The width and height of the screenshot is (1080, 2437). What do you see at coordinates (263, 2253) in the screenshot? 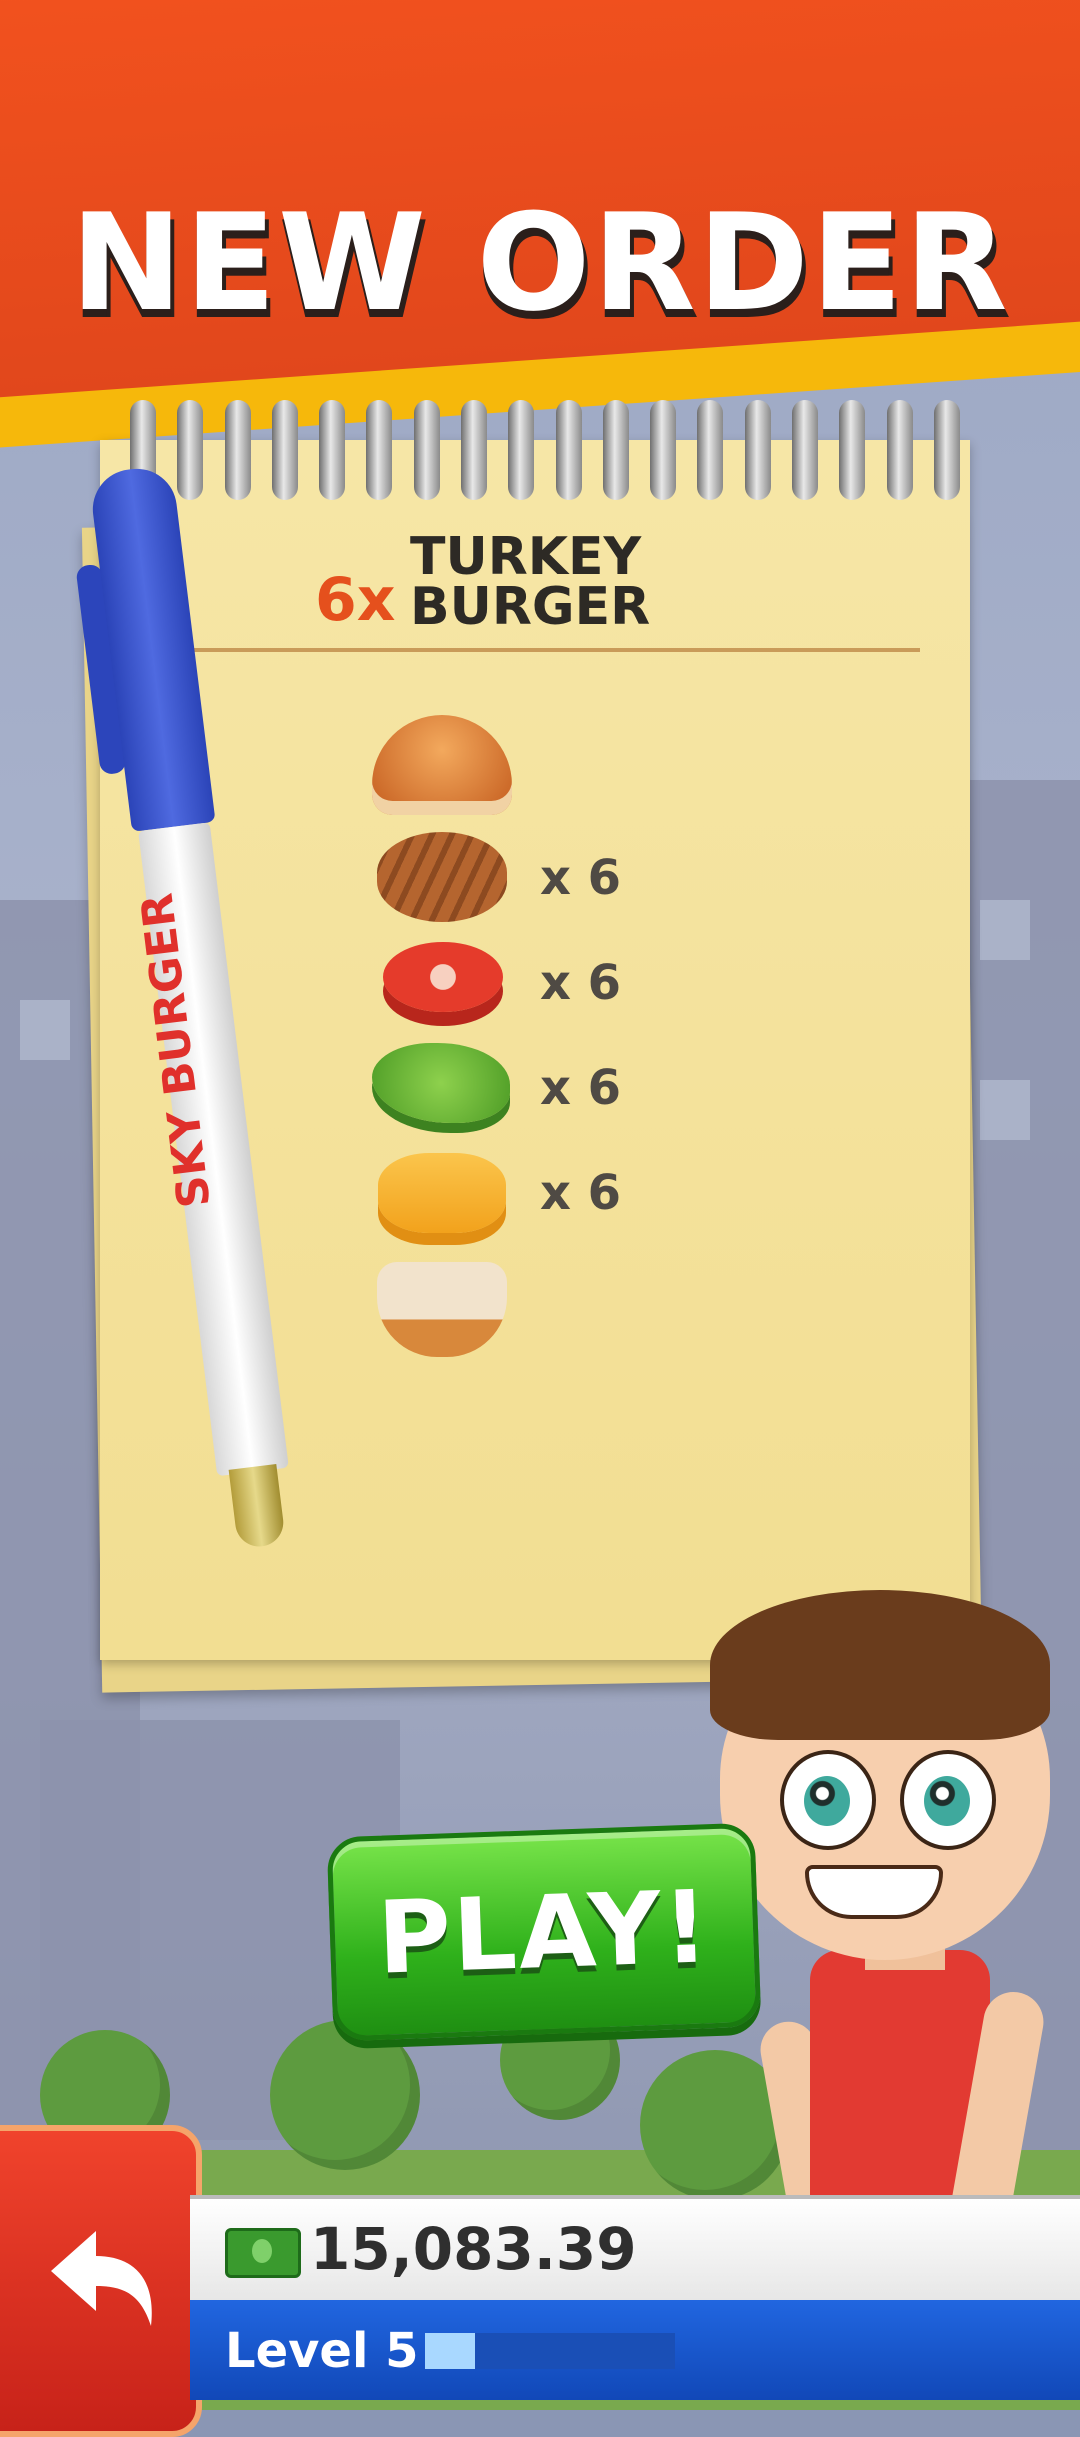
I see `cash-icon` at bounding box center [263, 2253].